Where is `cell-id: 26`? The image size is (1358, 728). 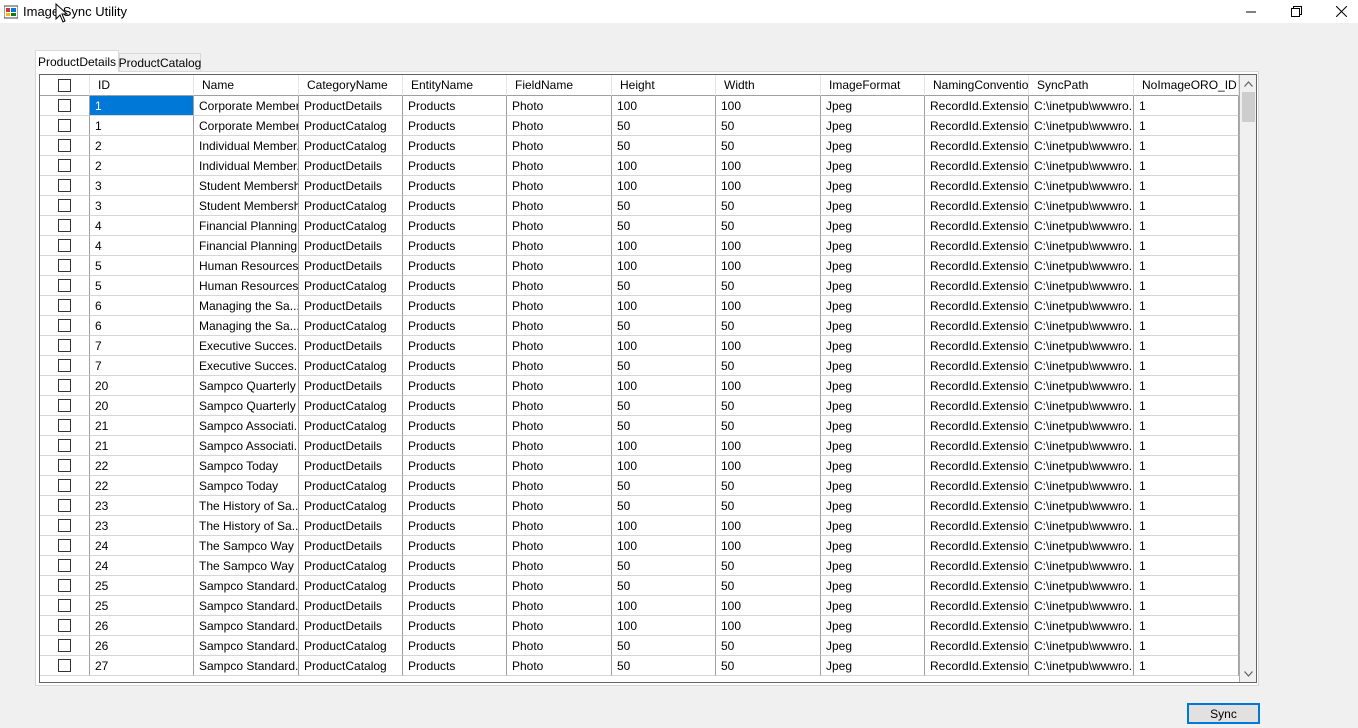
cell-id: 26 is located at coordinates (142, 646).